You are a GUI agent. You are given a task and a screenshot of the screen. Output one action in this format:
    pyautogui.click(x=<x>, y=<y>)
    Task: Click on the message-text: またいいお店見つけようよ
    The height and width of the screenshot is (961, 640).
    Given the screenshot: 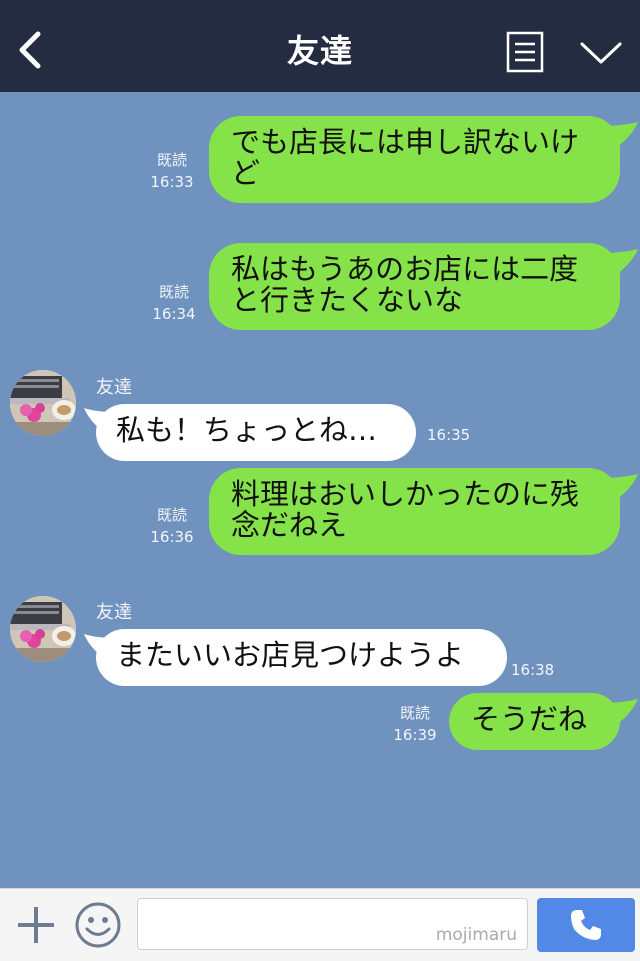 What is the action you would take?
    pyautogui.click(x=290, y=655)
    